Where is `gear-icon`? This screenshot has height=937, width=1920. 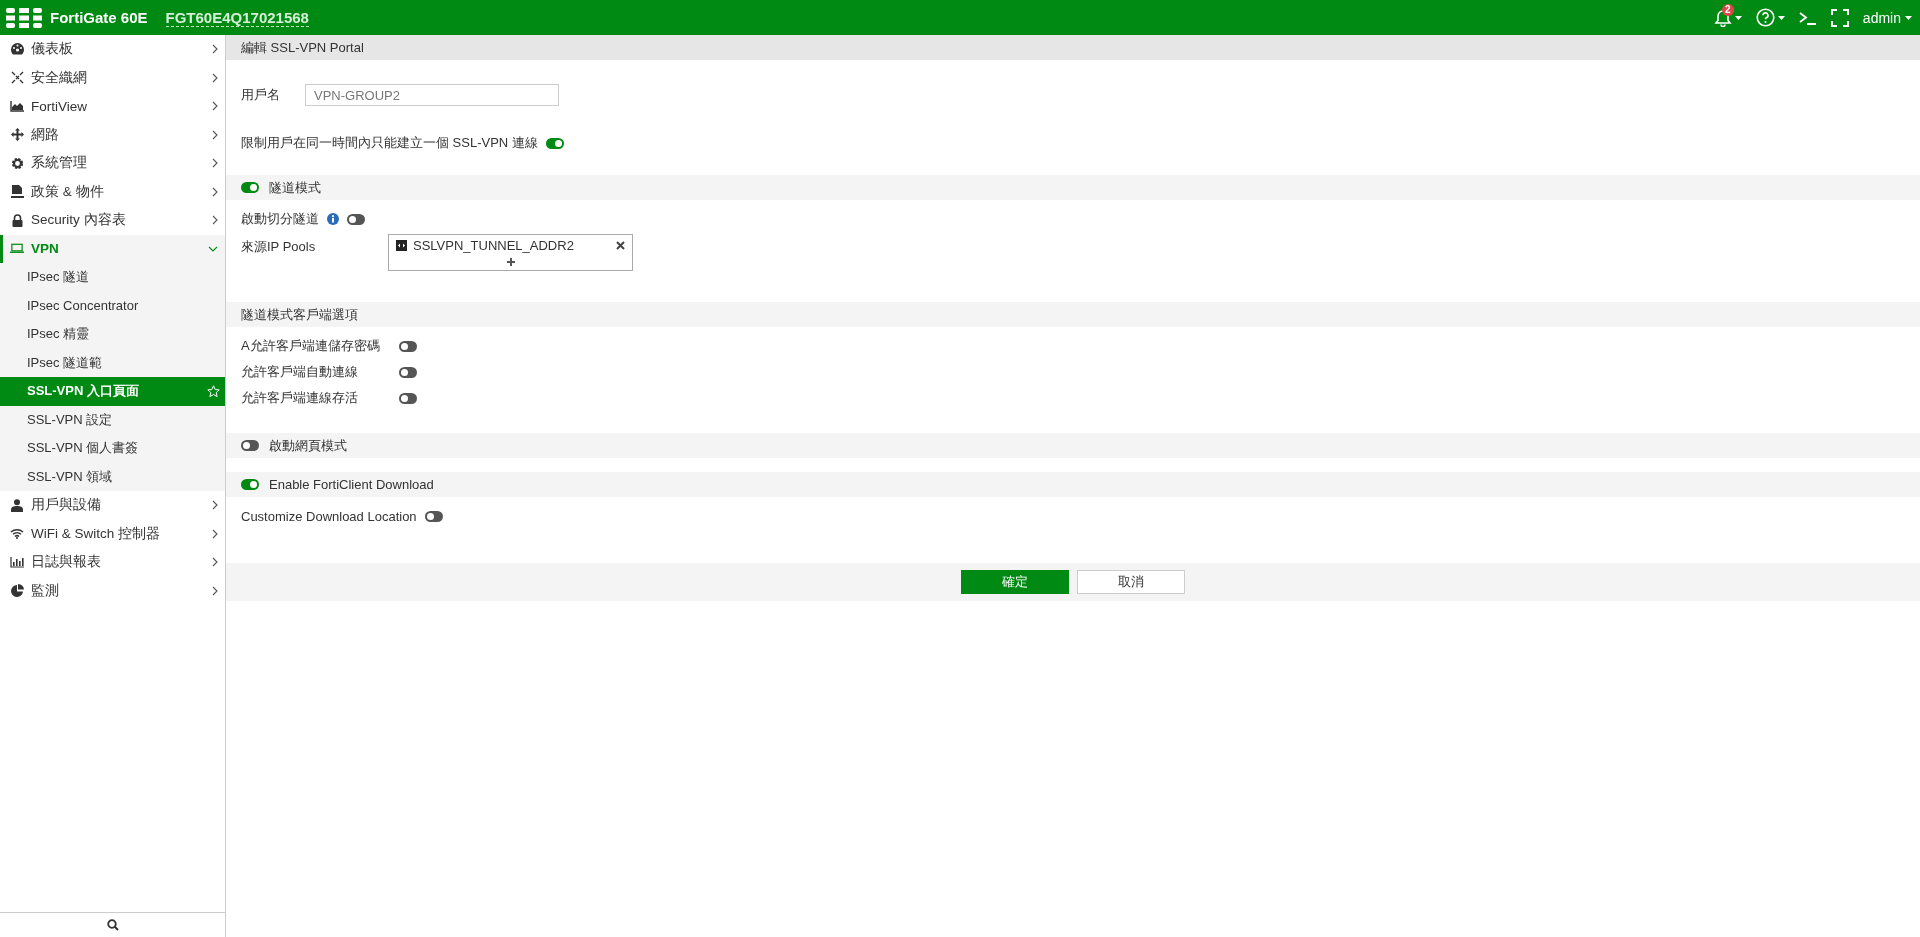 gear-icon is located at coordinates (17, 163).